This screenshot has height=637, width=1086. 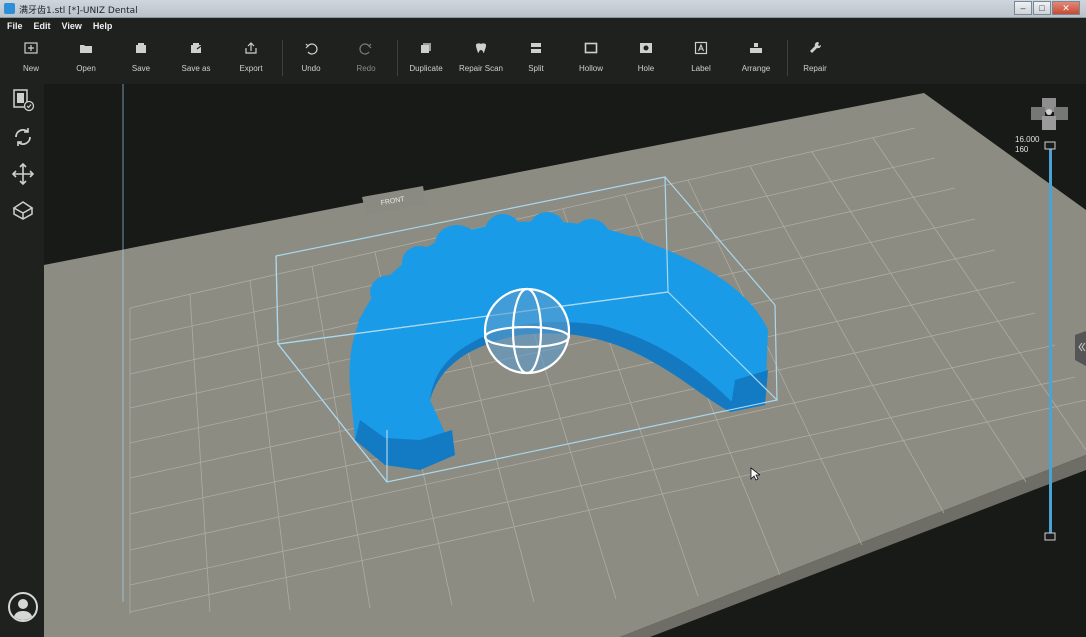 What do you see at coordinates (1049, 114) in the screenshot?
I see `view-navigation-icon` at bounding box center [1049, 114].